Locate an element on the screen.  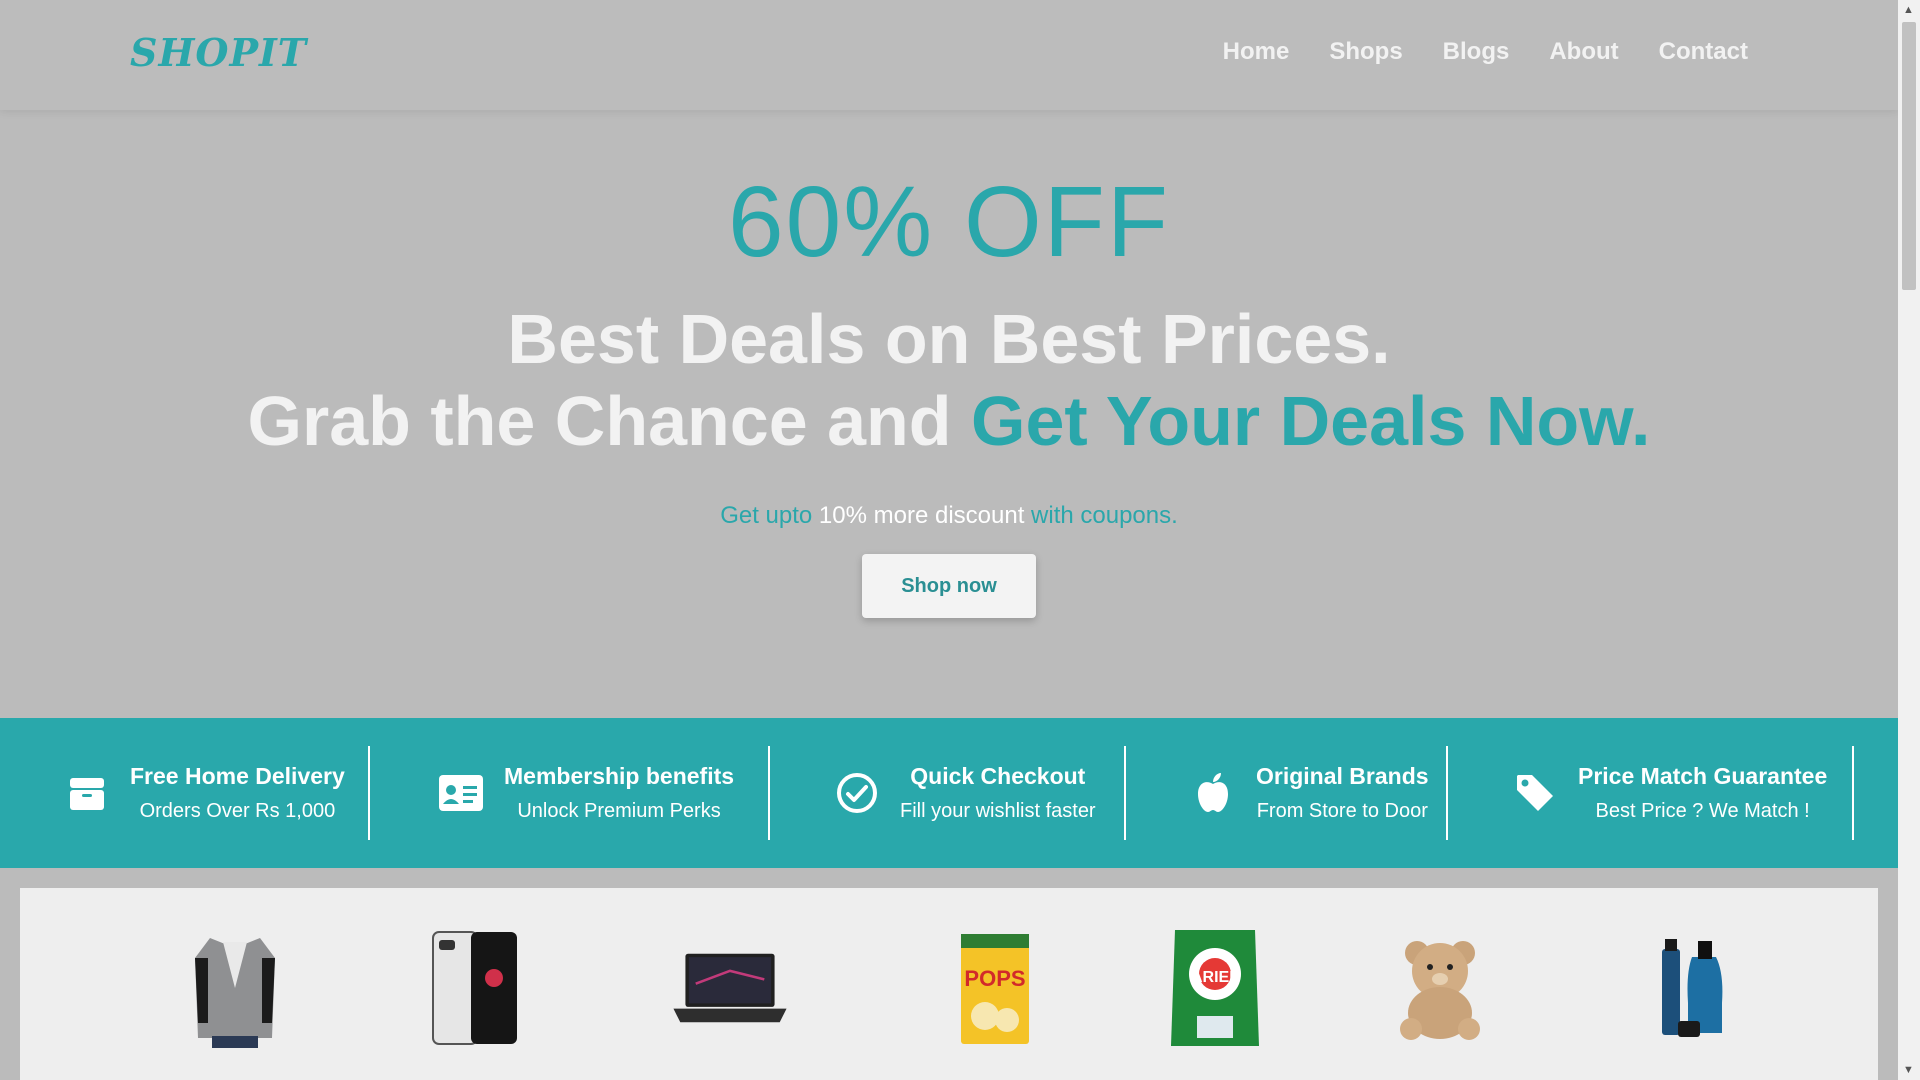
phone-image is located at coordinates (475, 988).